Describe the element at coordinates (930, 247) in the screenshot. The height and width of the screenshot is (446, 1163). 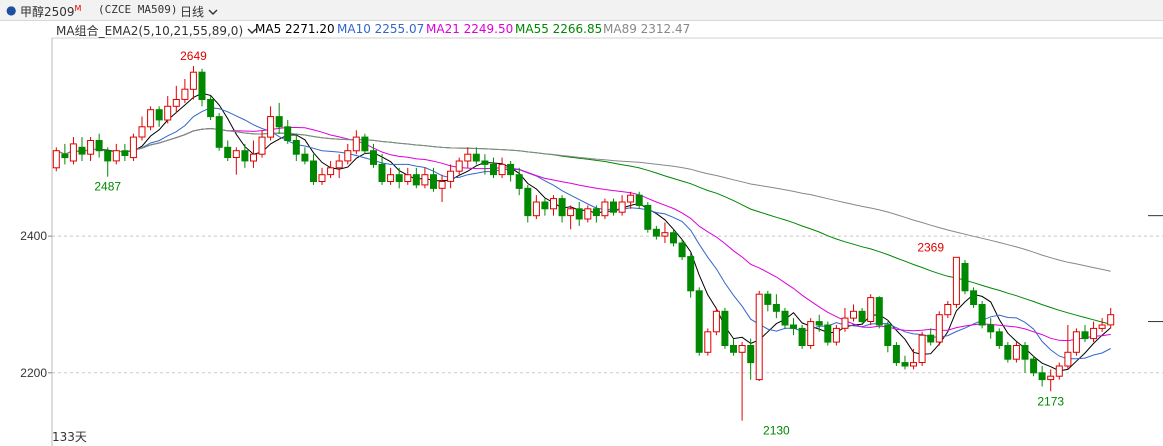
I see `peak-label: 2369` at that location.